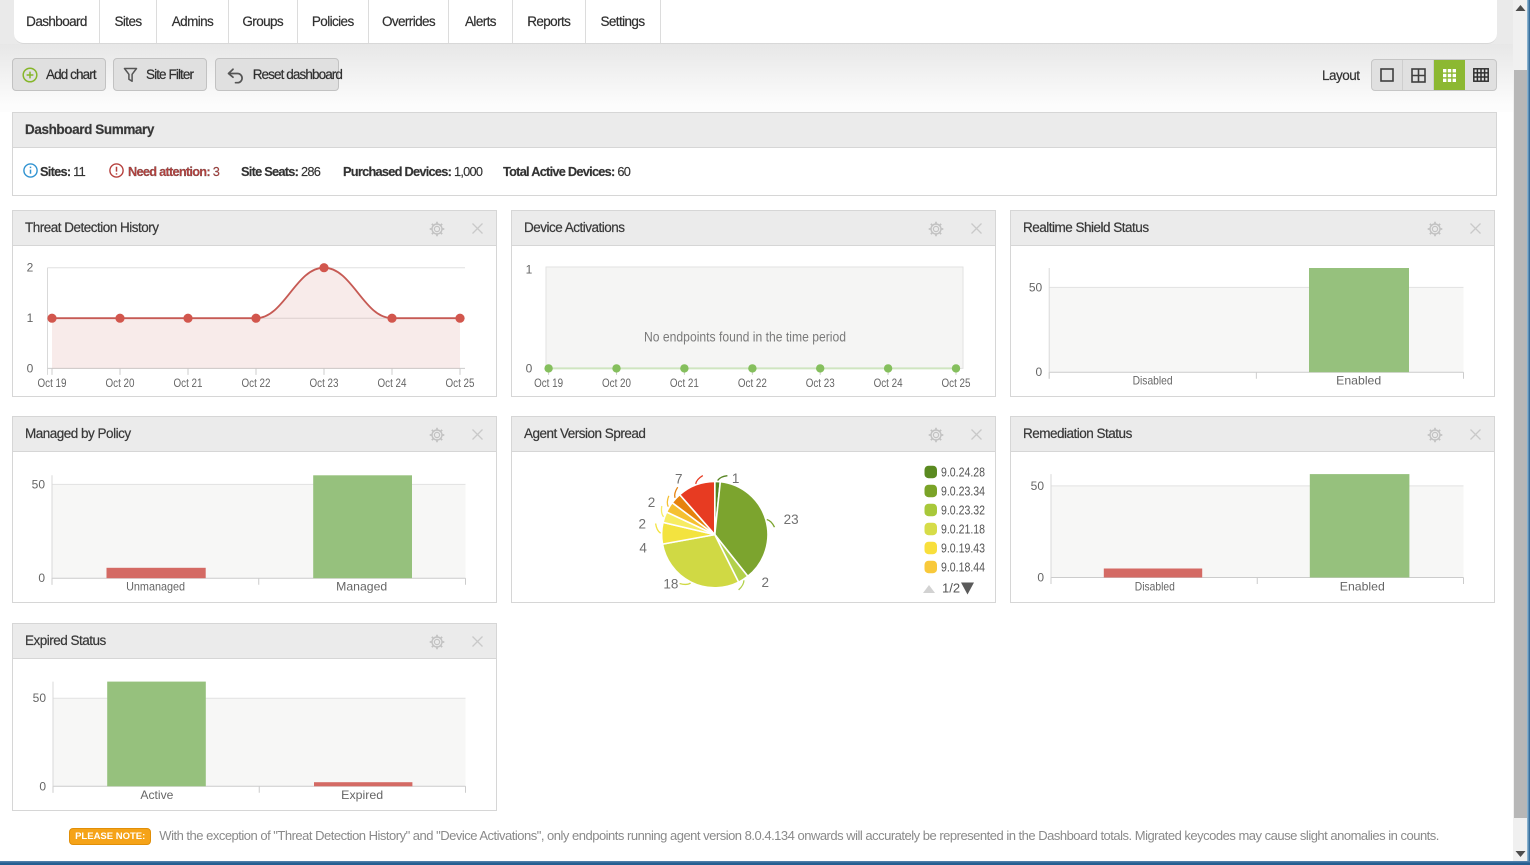 The width and height of the screenshot is (1530, 865). What do you see at coordinates (361, 587) in the screenshot?
I see `svg-text: Managed` at bounding box center [361, 587].